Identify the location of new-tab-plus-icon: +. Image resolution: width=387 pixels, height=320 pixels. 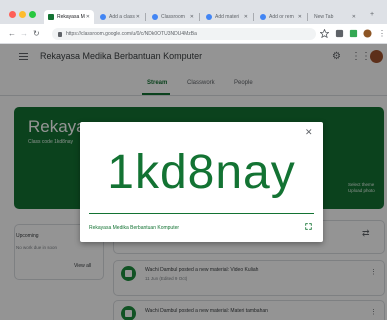
(372, 14).